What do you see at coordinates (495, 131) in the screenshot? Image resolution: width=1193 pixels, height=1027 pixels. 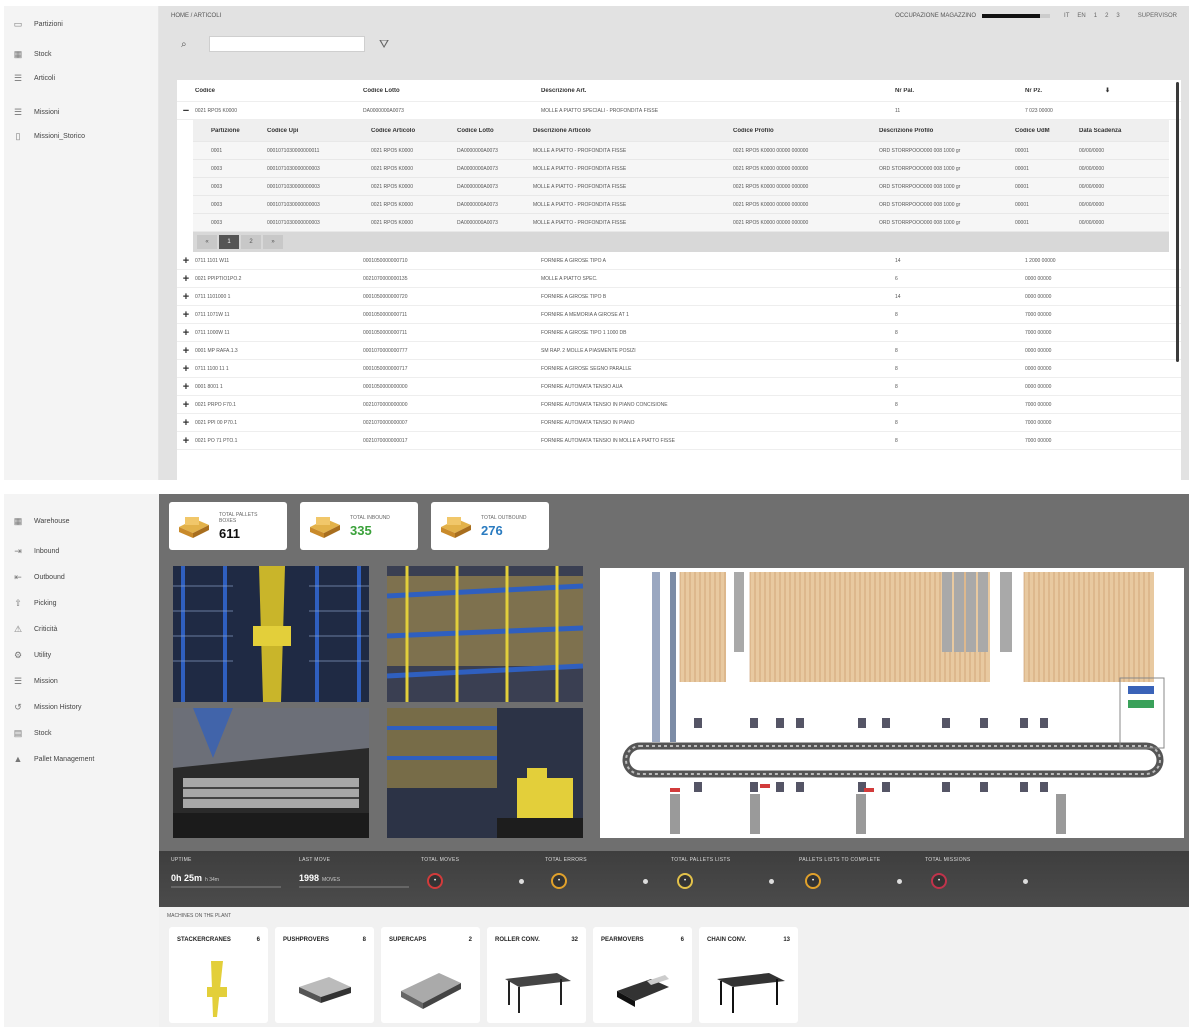 I see `subtable-column-header: Codice Lotto` at bounding box center [495, 131].